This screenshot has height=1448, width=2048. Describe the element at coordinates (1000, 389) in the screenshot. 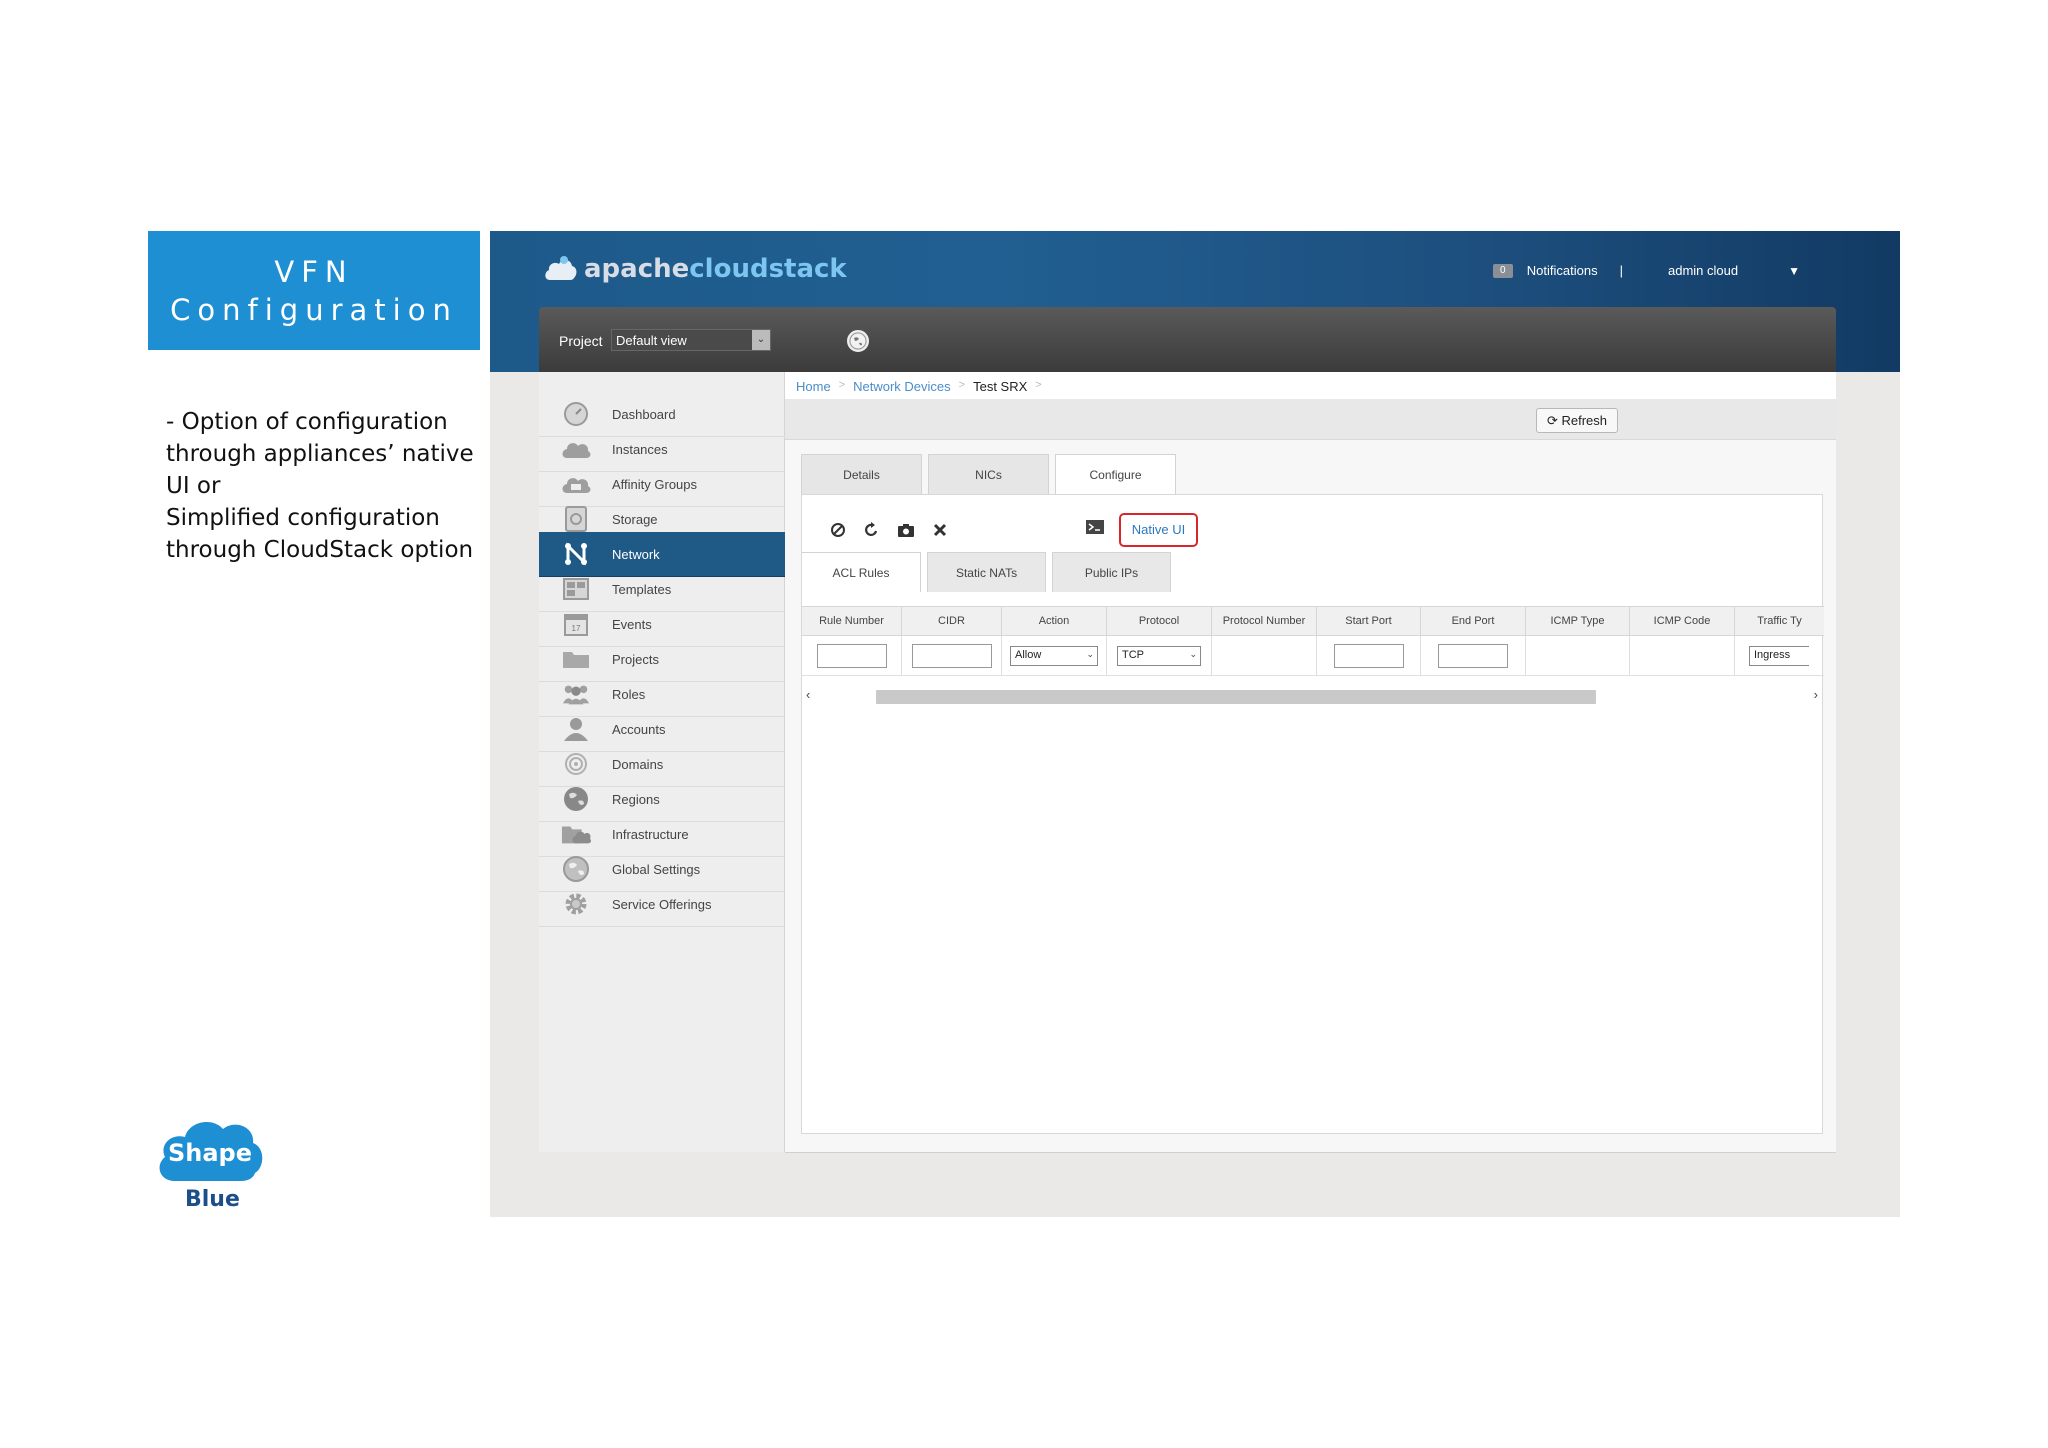

I see `breadcrumb-current: Test SRX` at that location.